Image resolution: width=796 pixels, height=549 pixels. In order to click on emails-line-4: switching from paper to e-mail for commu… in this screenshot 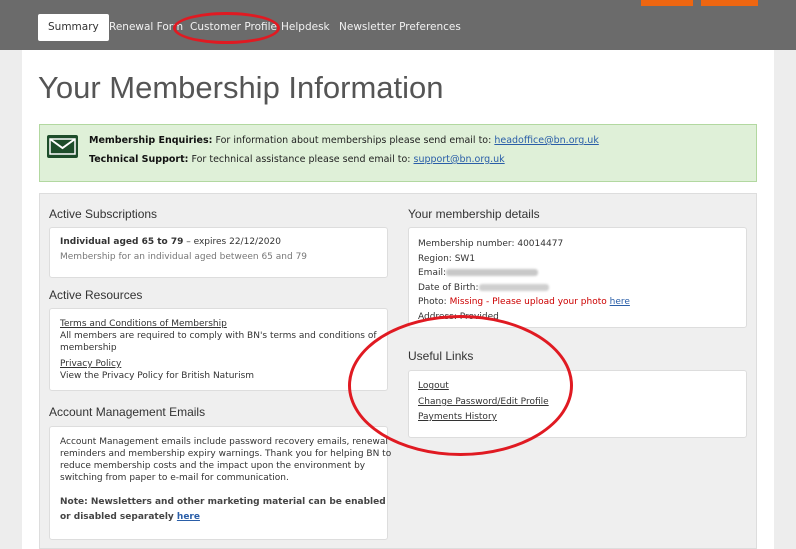, I will do `click(174, 478)`.